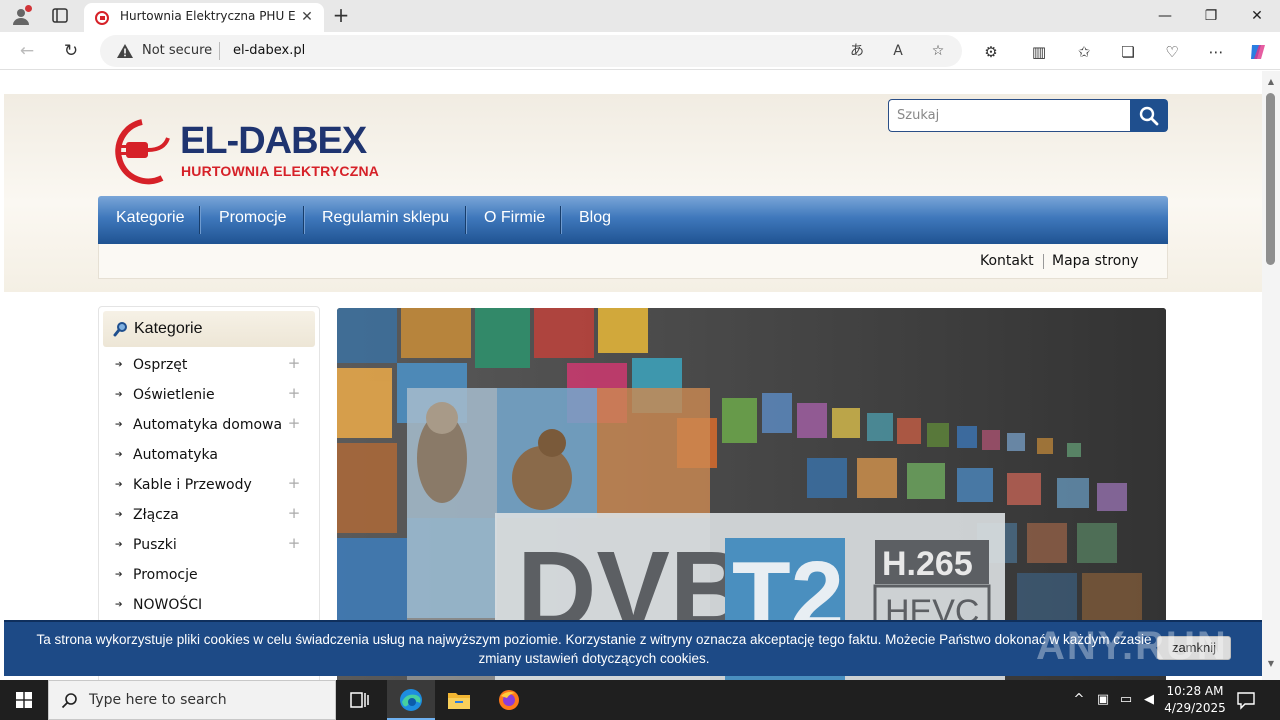  I want to click on close-tab-icon: ✕, so click(307, 17).